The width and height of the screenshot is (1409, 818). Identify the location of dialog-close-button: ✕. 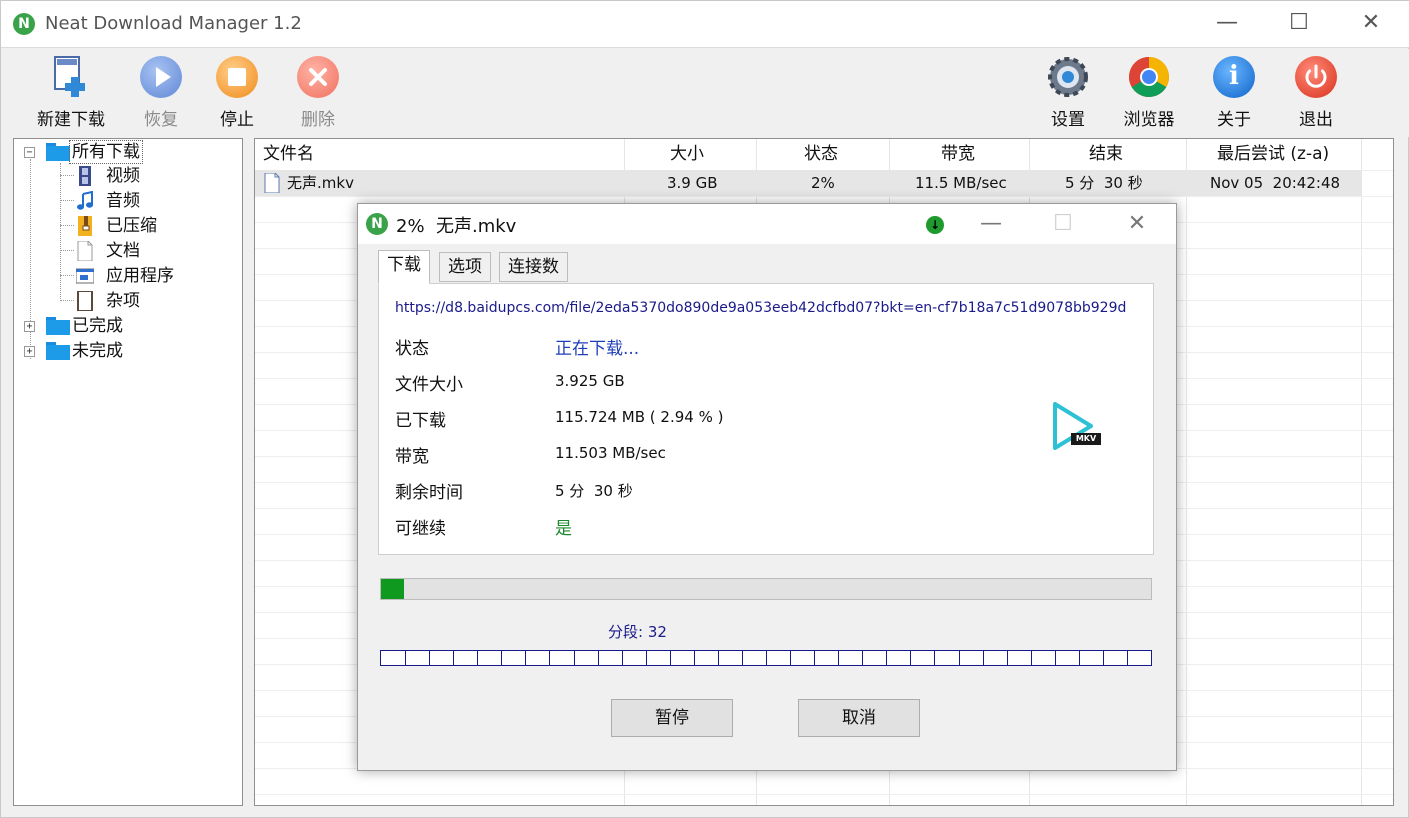
(1137, 224).